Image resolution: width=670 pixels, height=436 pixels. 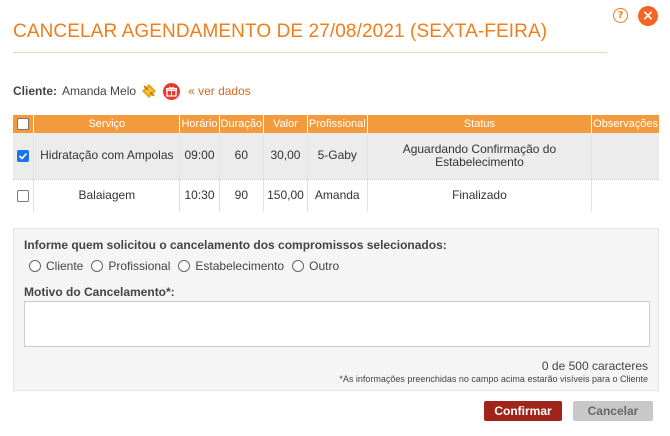 I want to click on radio-label: Outro, so click(x=324, y=266).